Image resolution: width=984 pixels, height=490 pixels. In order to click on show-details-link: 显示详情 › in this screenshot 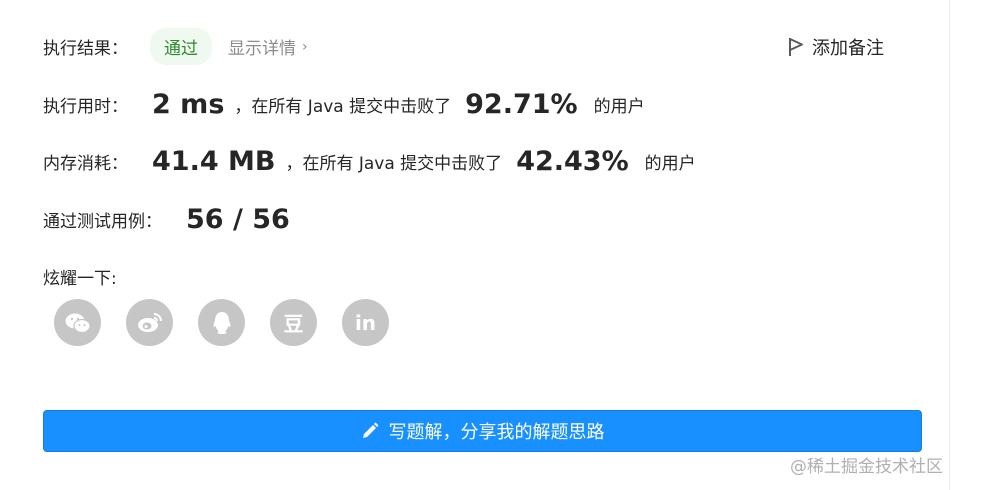, I will do `click(268, 47)`.